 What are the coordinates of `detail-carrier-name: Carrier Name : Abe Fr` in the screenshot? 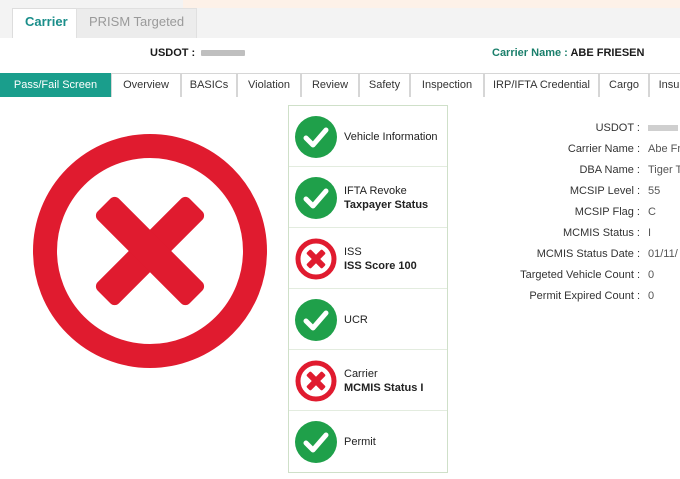 It's located at (575, 150).